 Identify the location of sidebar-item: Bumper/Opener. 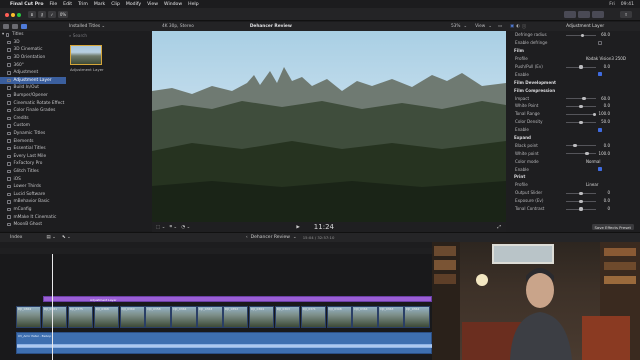
(33, 96).